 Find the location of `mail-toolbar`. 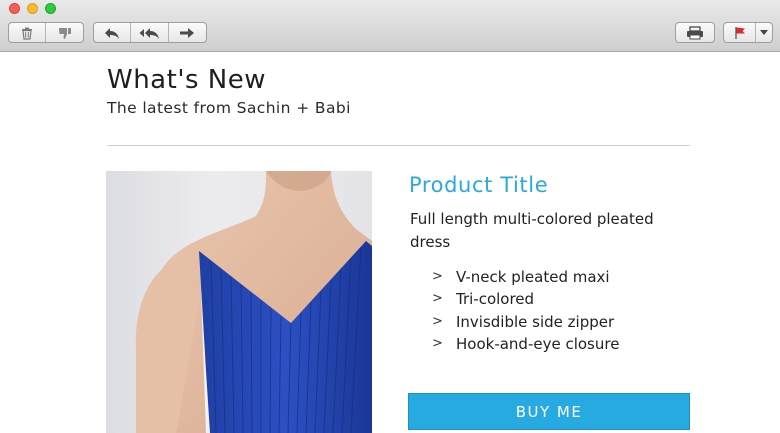

mail-toolbar is located at coordinates (390, 26).